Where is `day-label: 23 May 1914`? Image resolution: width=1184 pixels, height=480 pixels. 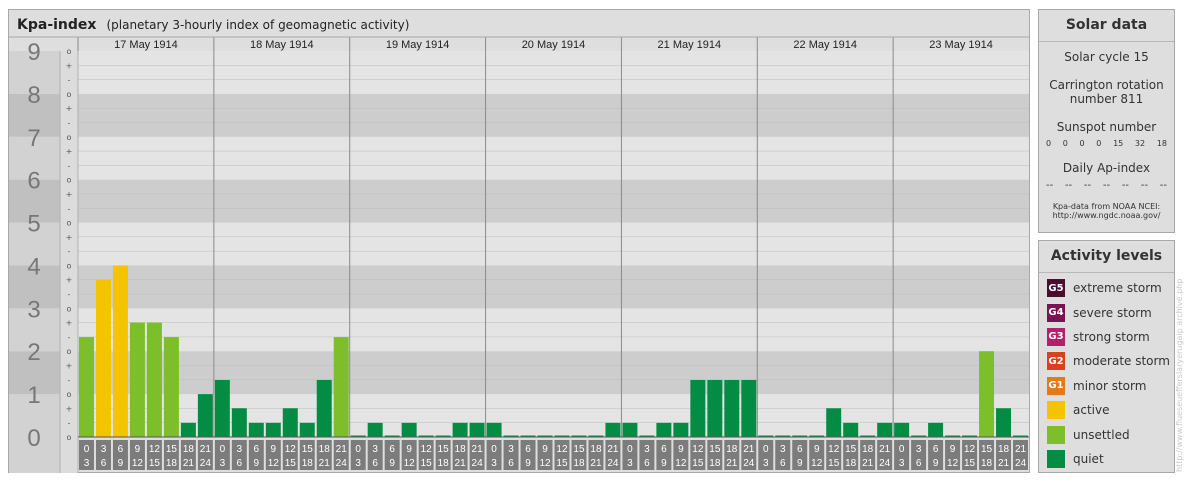 day-label: 23 May 1914 is located at coordinates (961, 45).